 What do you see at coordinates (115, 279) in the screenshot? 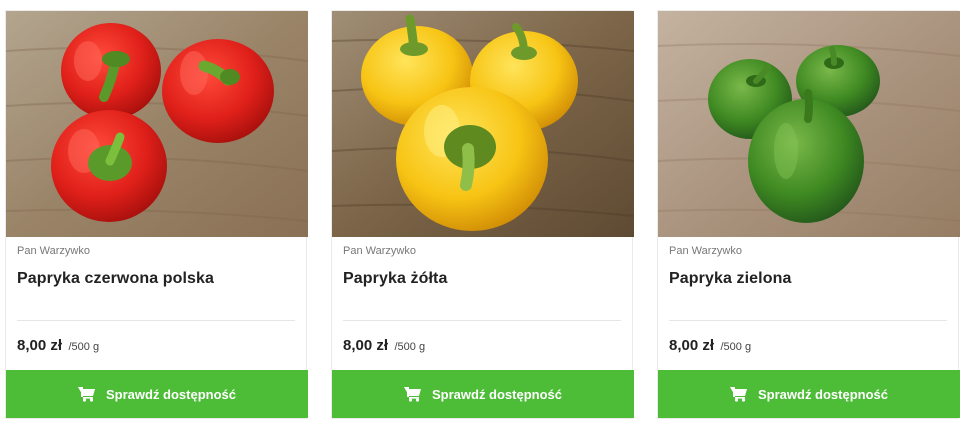
I see `product-title: Papryka czerwona polska` at bounding box center [115, 279].